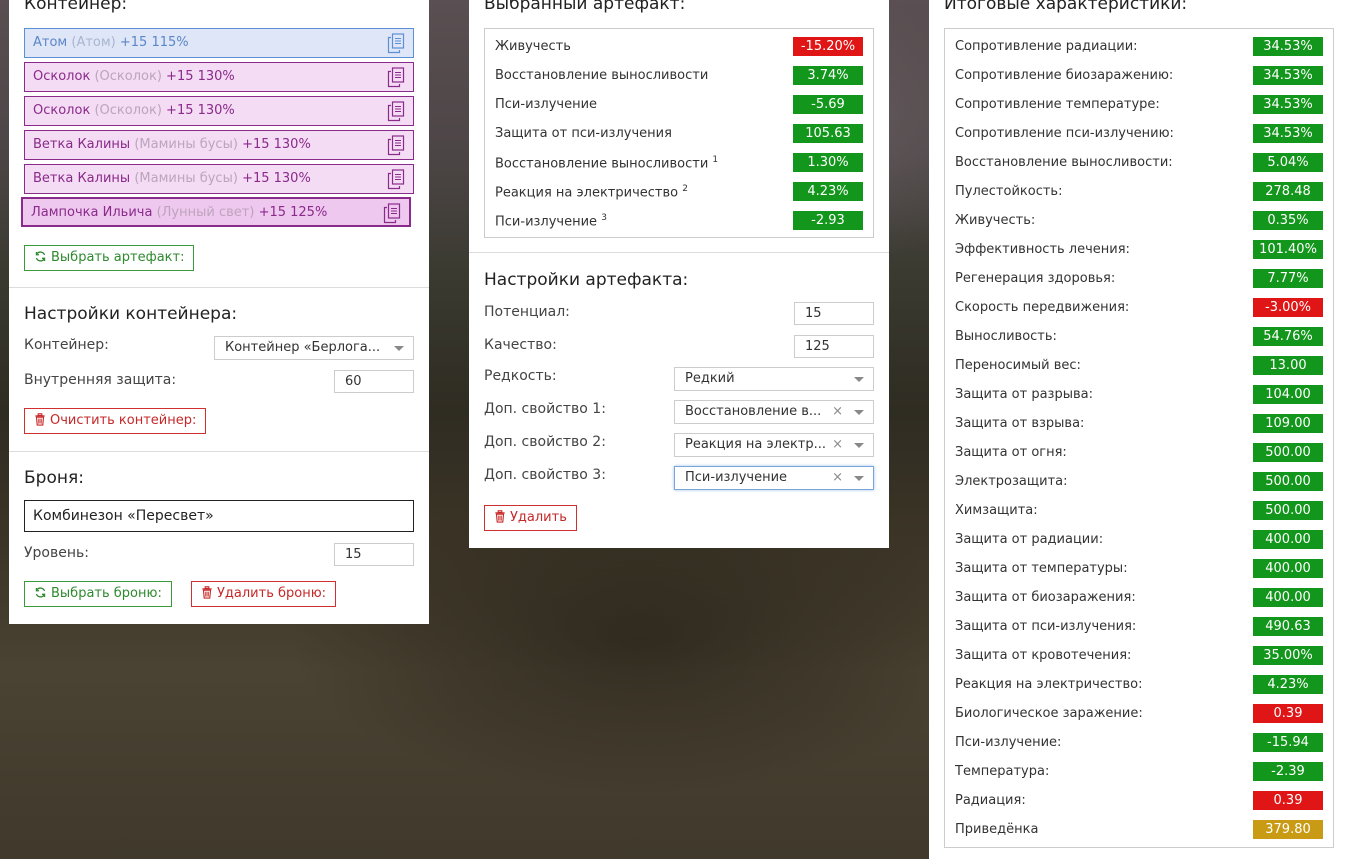 This screenshot has width=1348, height=859. I want to click on trash-icon, so click(40, 419).